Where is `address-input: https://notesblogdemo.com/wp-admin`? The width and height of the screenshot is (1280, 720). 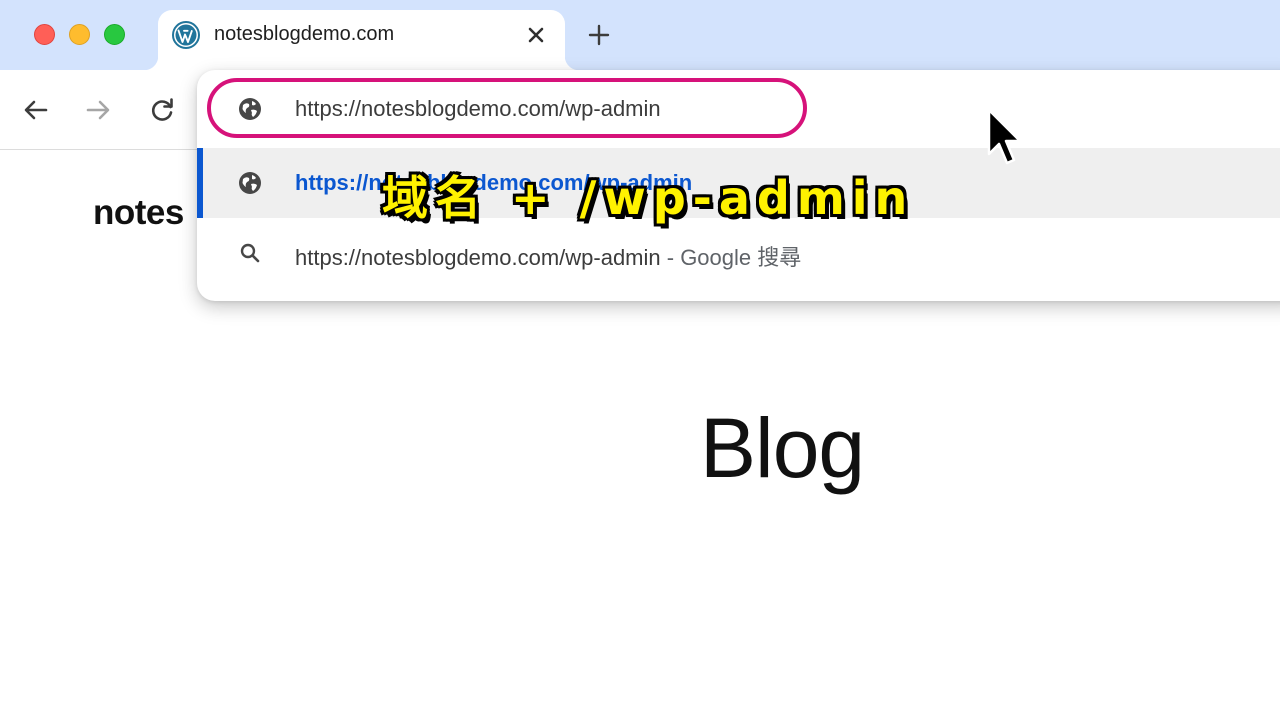
address-input: https://notesblogdemo.com/wp-admin is located at coordinates (478, 109).